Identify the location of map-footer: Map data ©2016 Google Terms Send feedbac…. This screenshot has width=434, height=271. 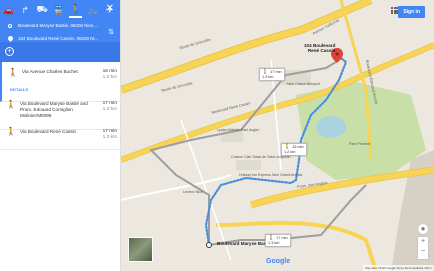
(398, 268).